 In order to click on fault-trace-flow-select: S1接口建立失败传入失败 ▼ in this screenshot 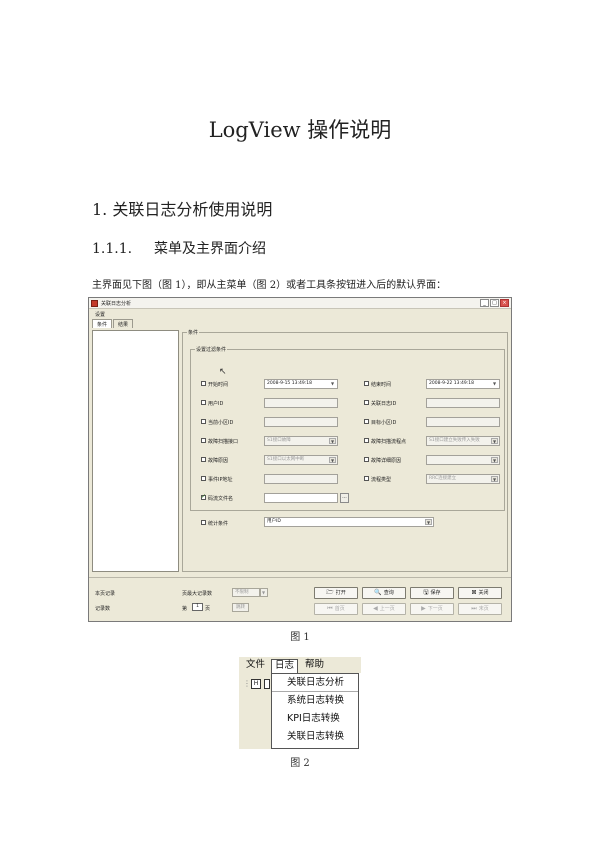, I will do `click(463, 441)`.